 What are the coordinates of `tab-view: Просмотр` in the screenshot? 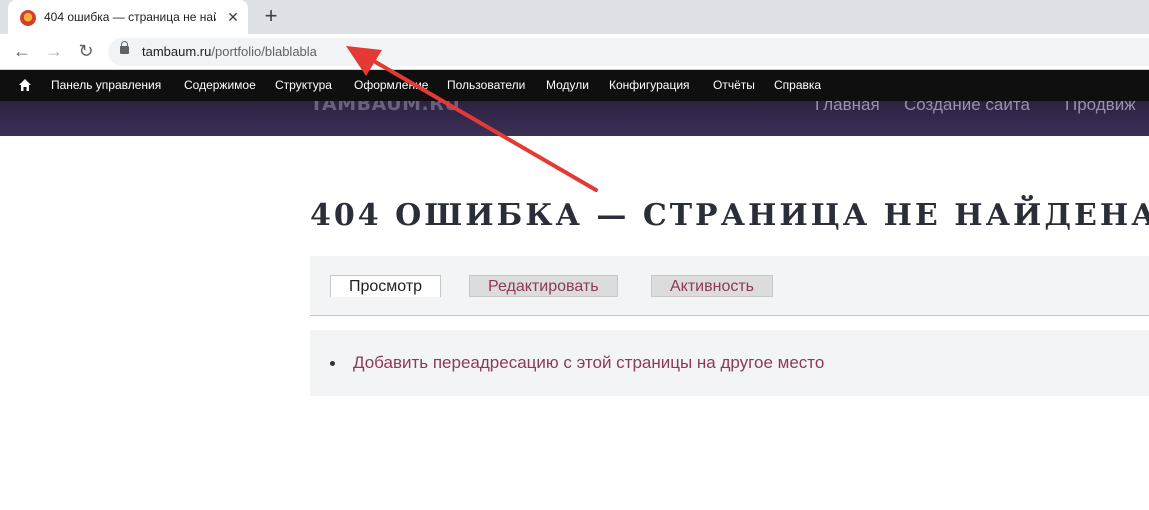 It's located at (386, 286).